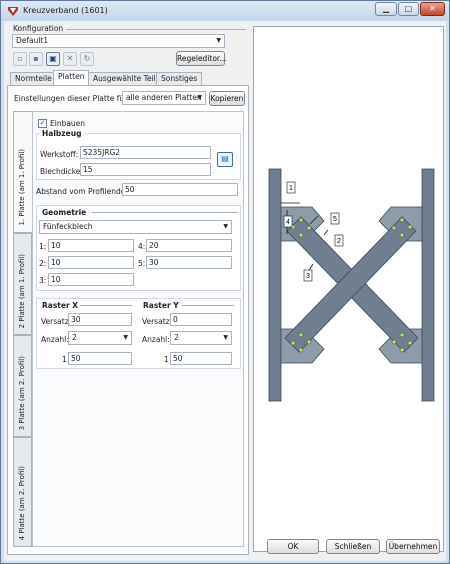 This screenshot has height=564, width=450. What do you see at coordinates (60, 305) in the screenshot?
I see `raster-x-title: Raster X` at bounding box center [60, 305].